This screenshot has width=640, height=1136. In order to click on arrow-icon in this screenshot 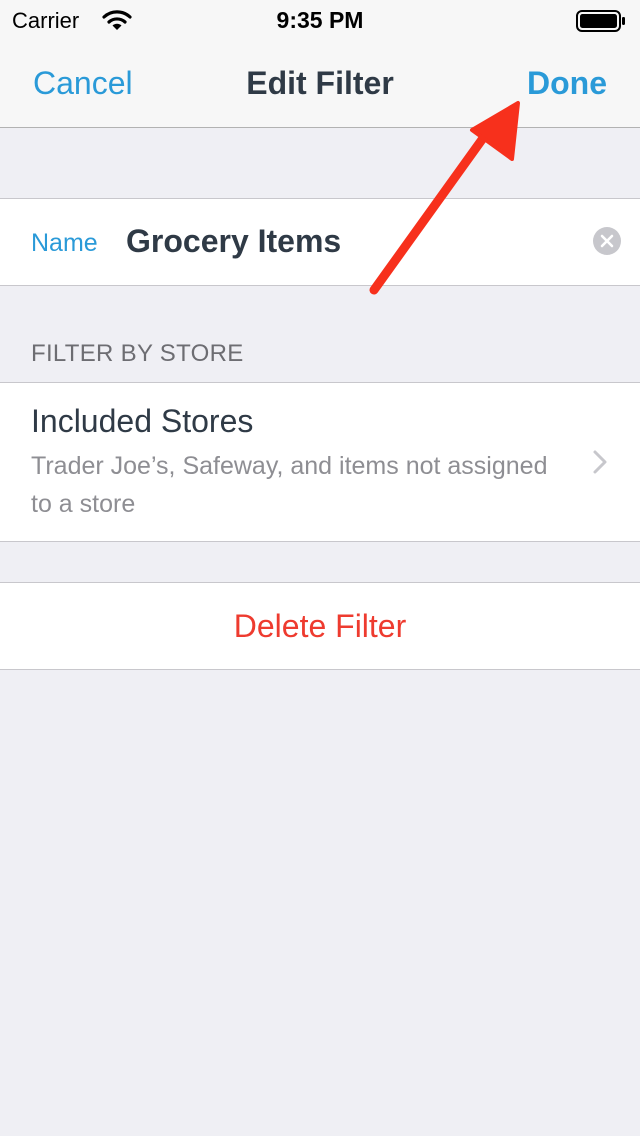, I will do `click(444, 198)`.